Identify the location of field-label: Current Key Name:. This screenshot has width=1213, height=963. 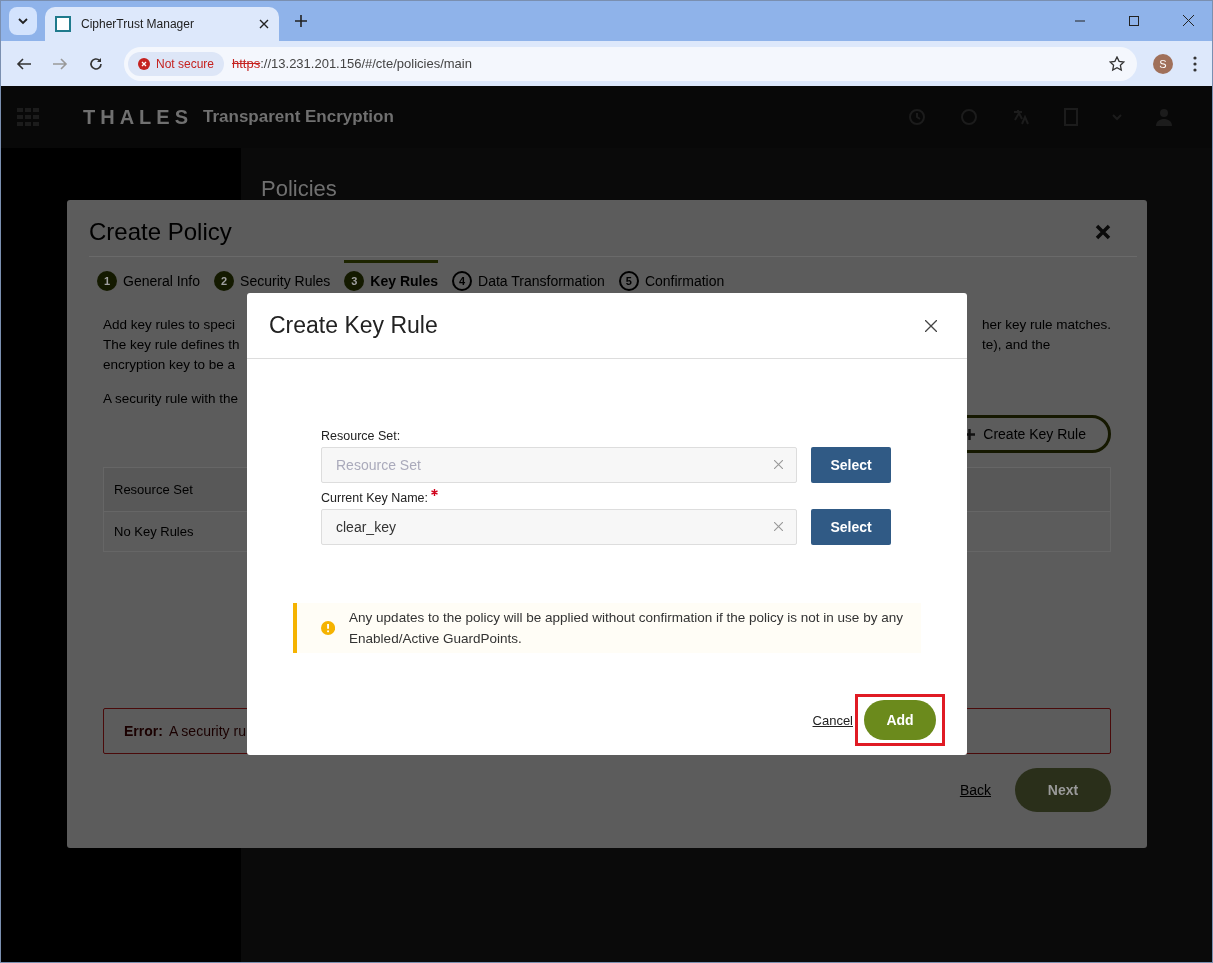
(374, 498).